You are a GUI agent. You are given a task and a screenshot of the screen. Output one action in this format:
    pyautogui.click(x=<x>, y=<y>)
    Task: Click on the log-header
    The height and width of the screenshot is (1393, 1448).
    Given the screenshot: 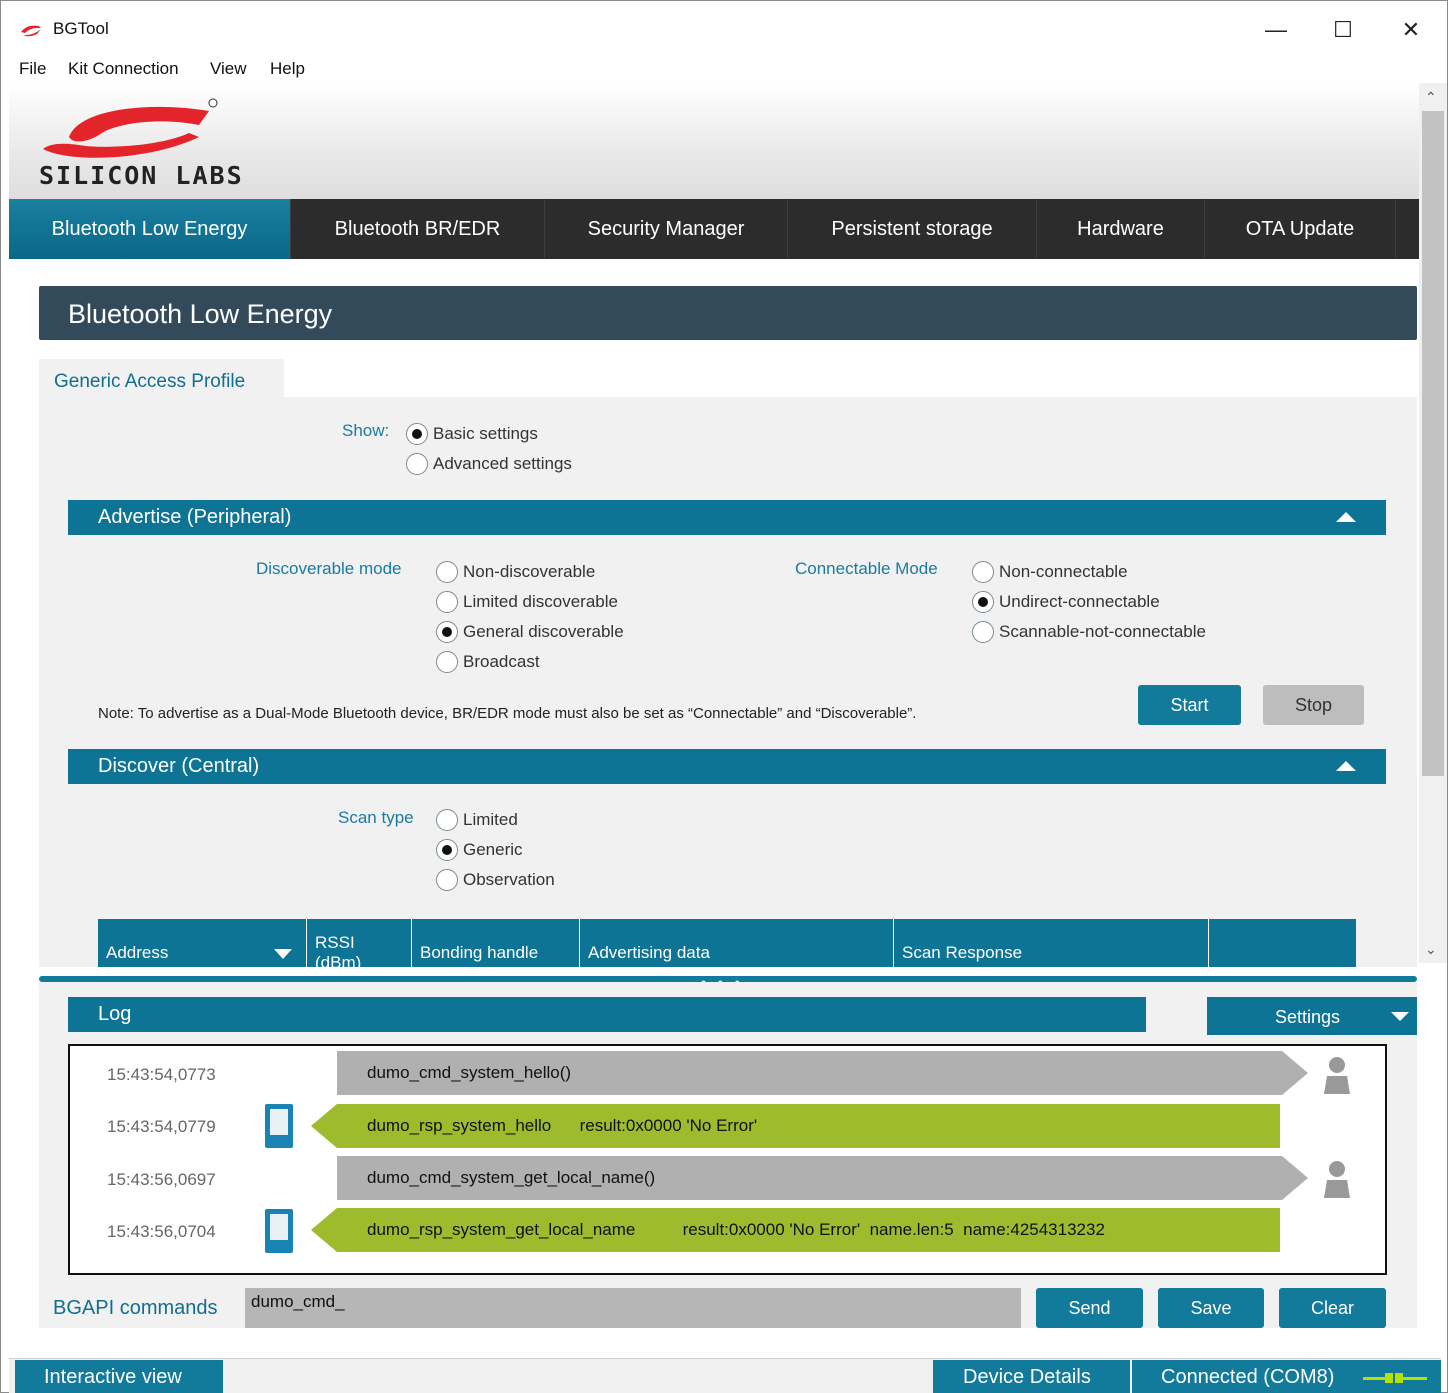 What is the action you would take?
    pyautogui.click(x=607, y=1014)
    